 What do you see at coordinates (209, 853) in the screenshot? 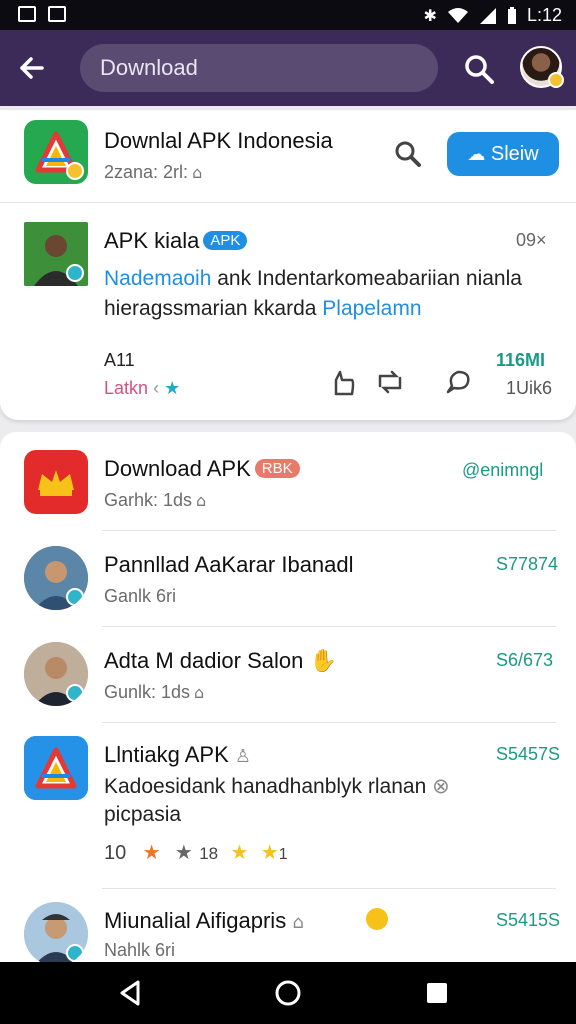
I see `rating-value-2: 18` at bounding box center [209, 853].